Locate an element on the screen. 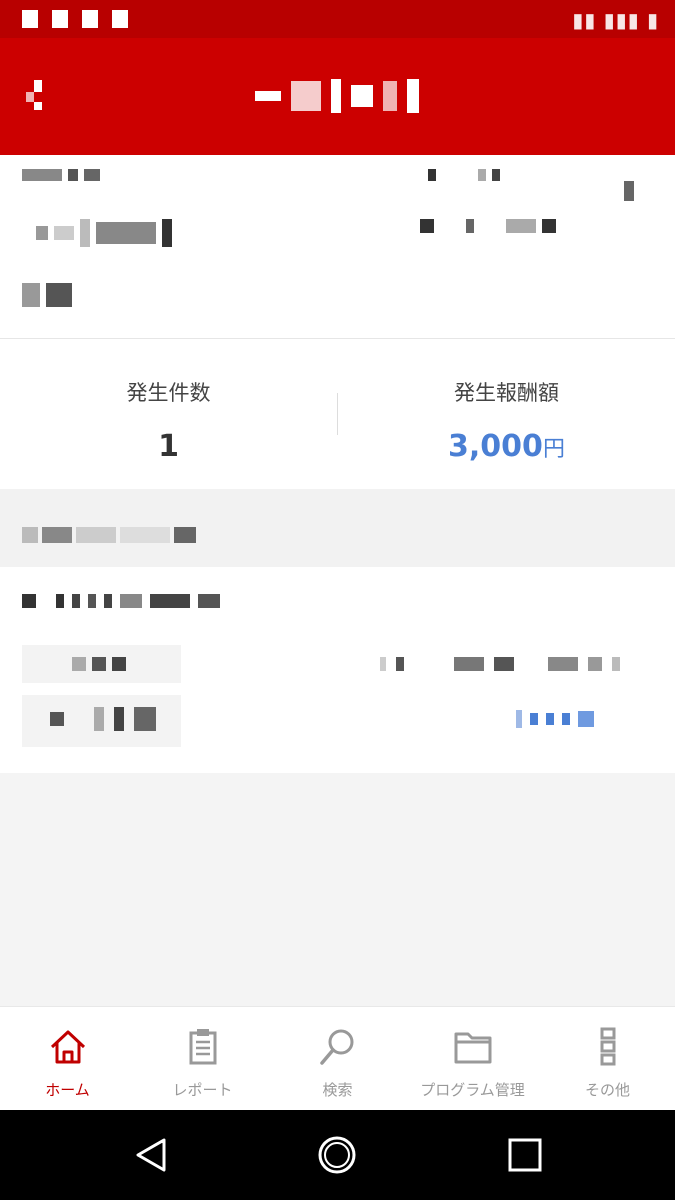 The width and height of the screenshot is (675, 1200). nav-label-home: ホーム is located at coordinates (67, 1090).